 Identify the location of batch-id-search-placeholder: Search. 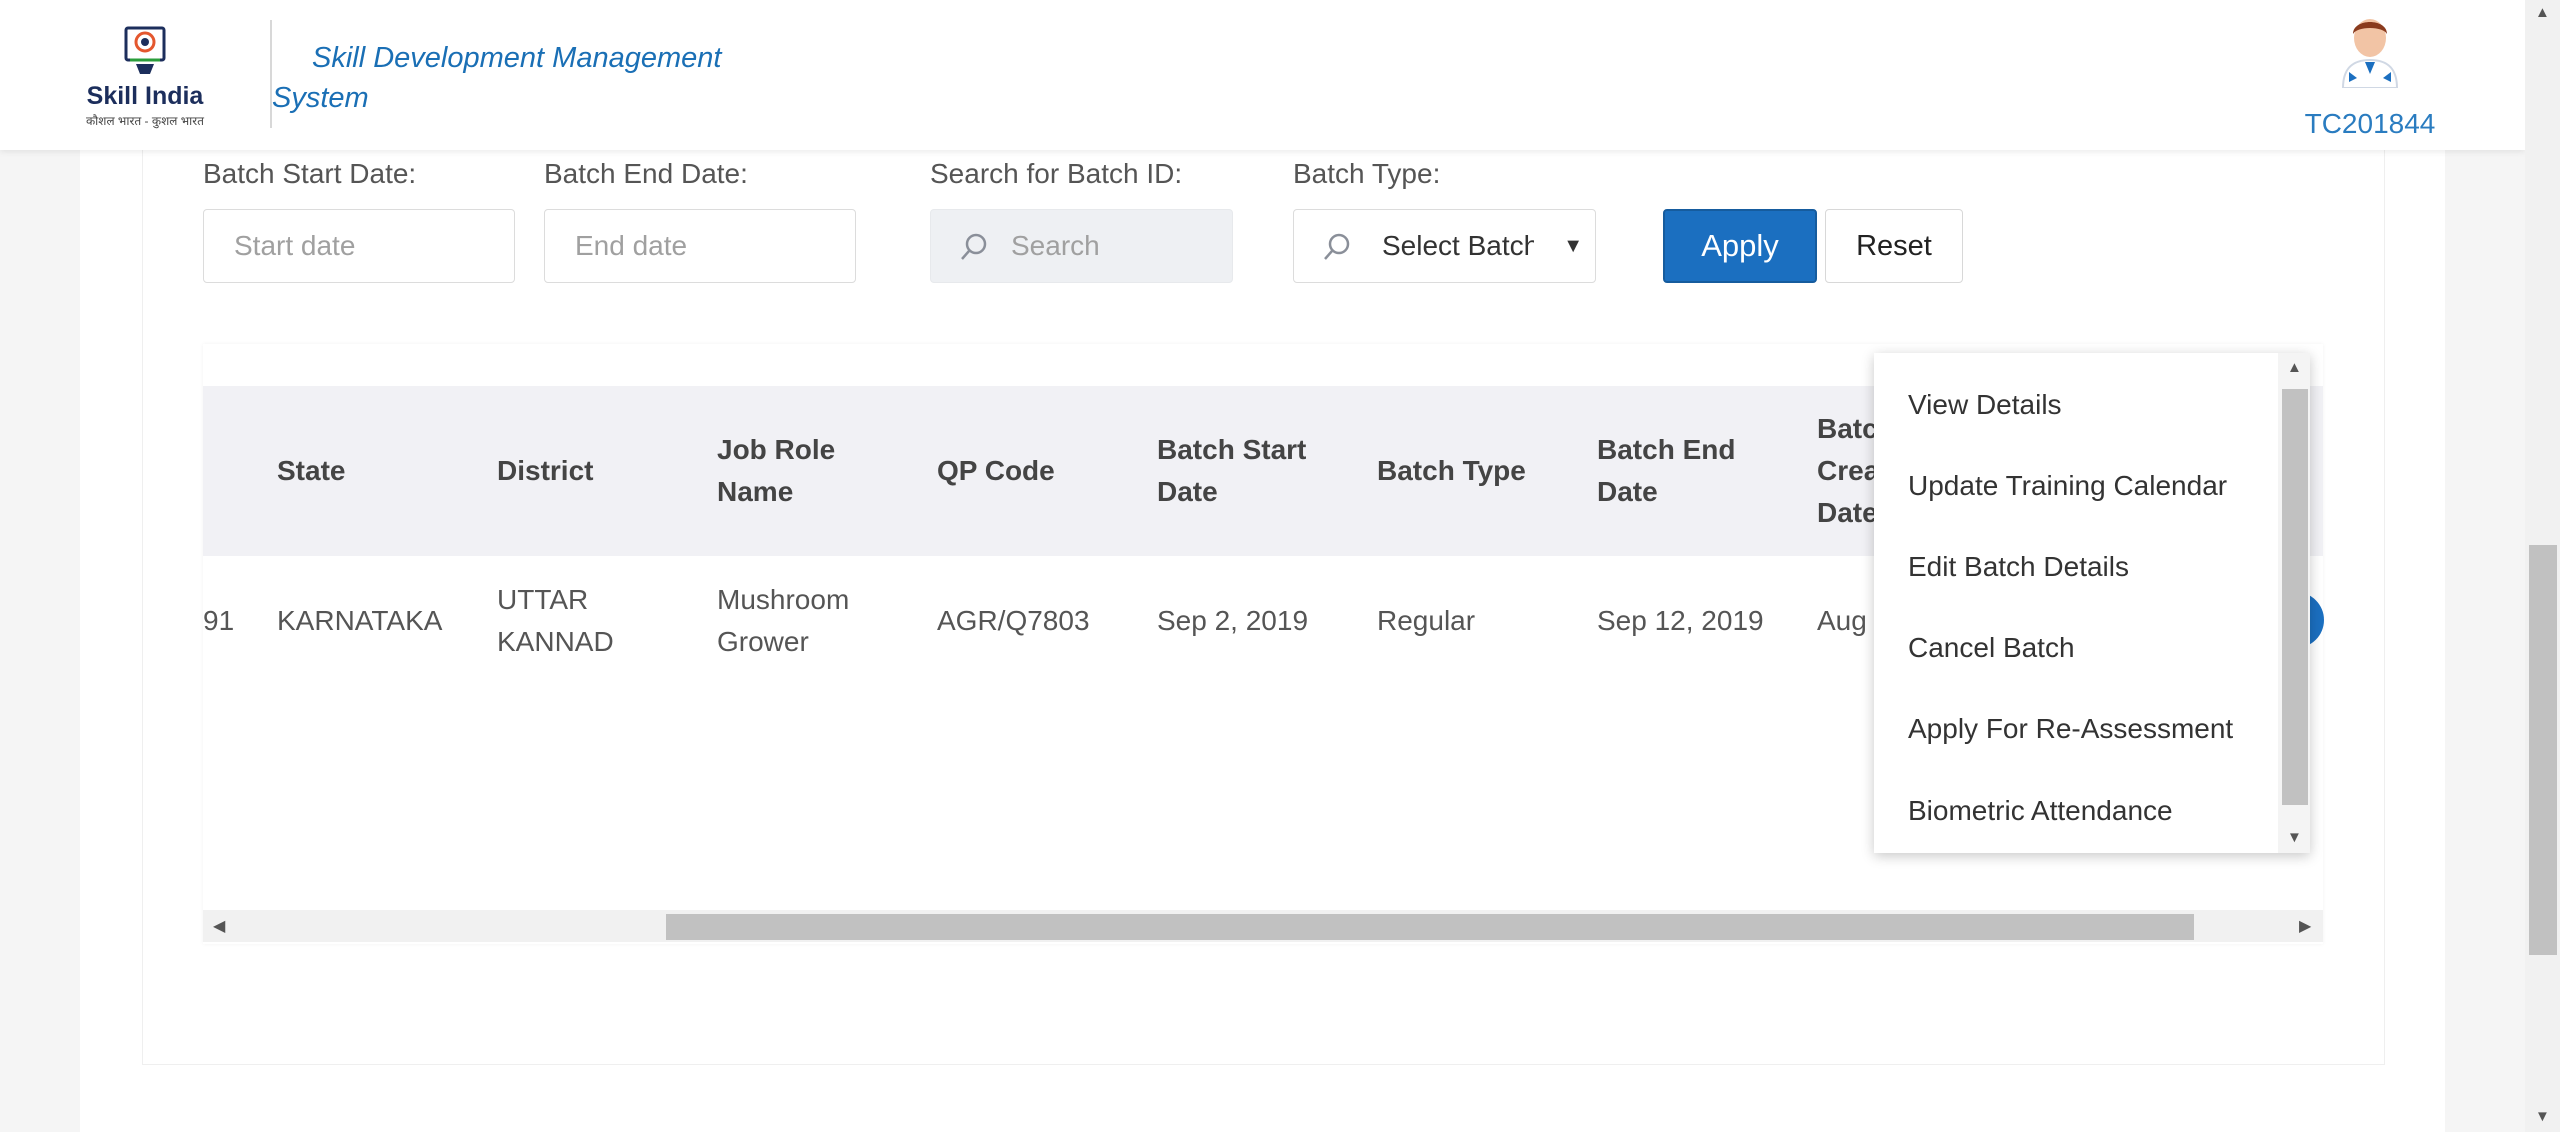
(1055, 245).